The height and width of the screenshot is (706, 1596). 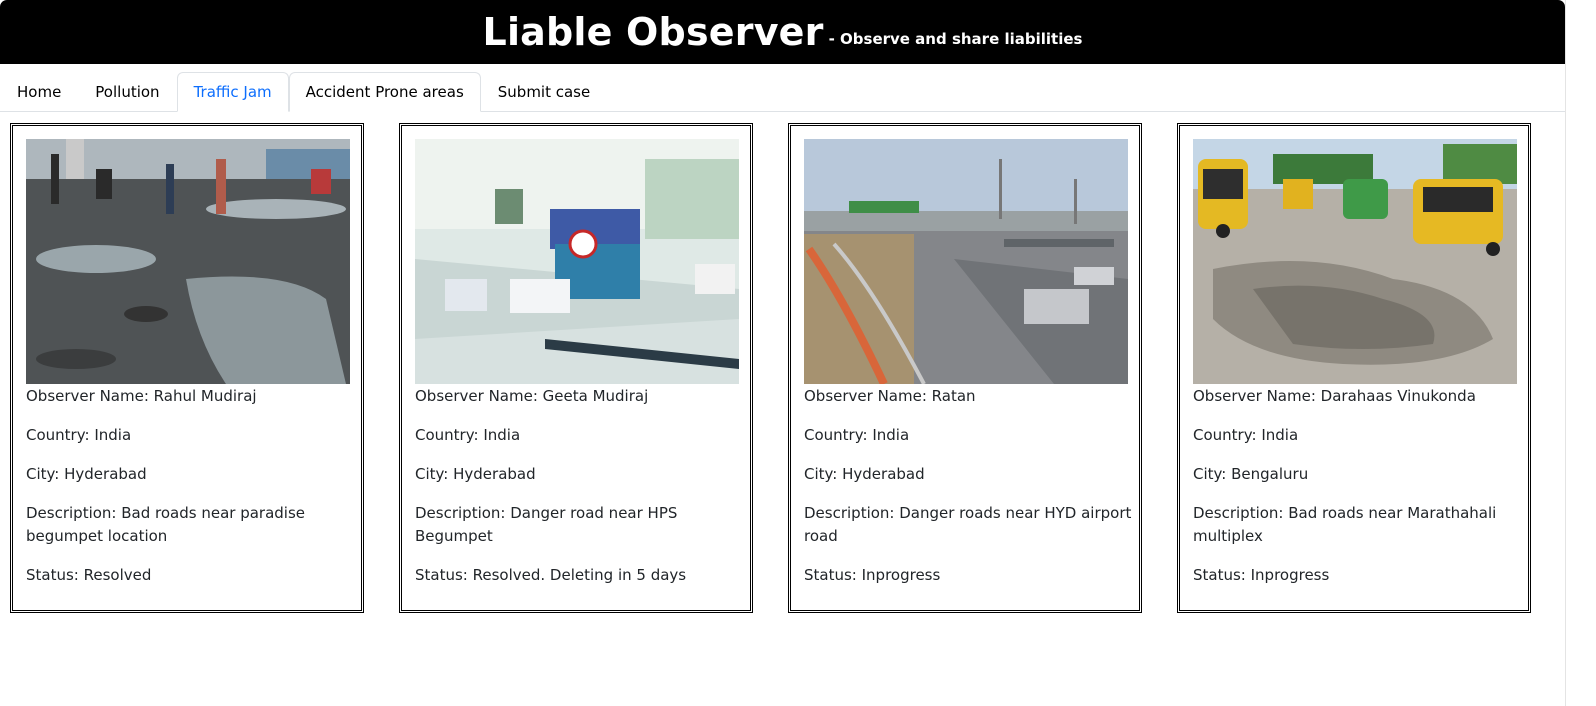 I want to click on tab-submit-case: Submit case, so click(x=544, y=92).